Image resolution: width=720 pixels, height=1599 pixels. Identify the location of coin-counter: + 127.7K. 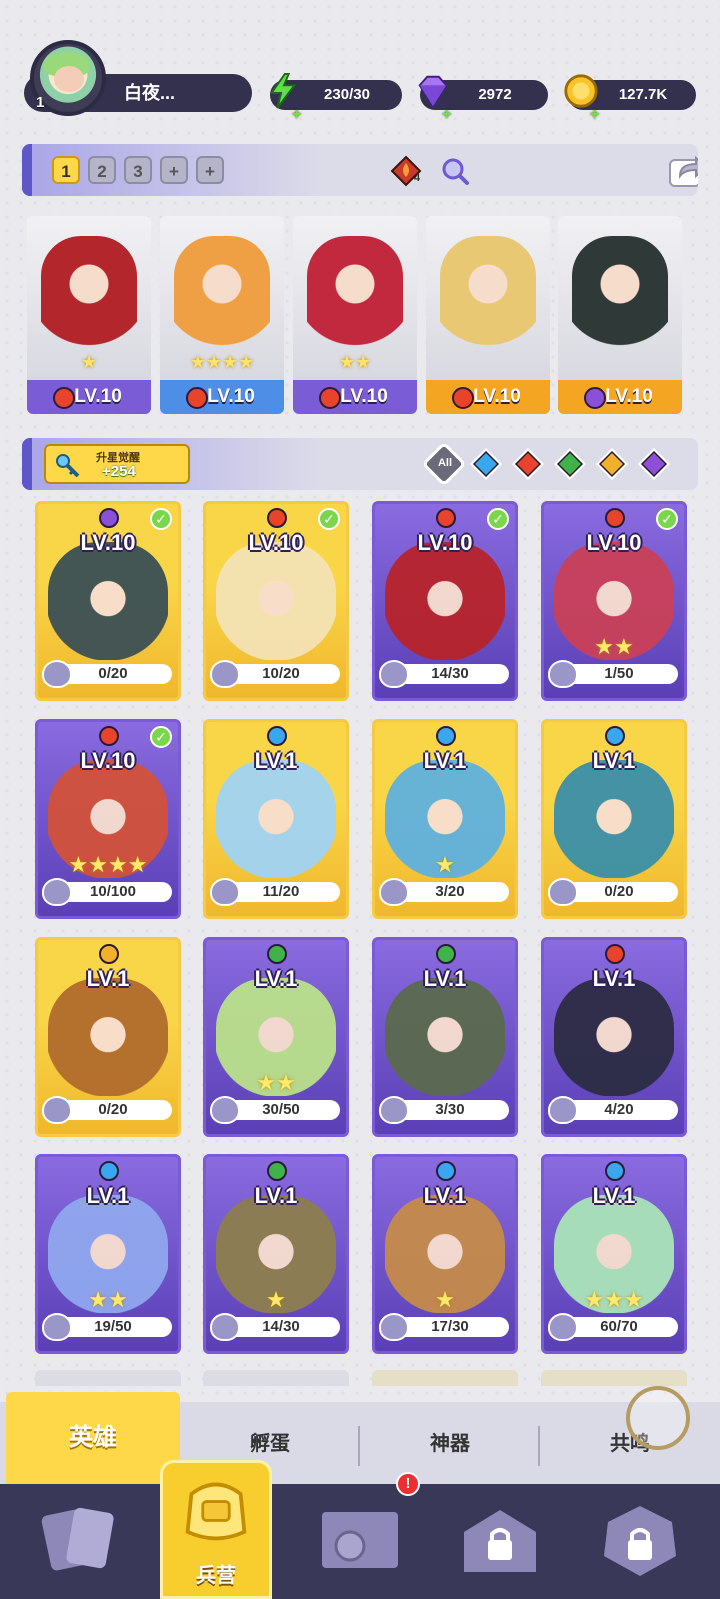
(630, 98).